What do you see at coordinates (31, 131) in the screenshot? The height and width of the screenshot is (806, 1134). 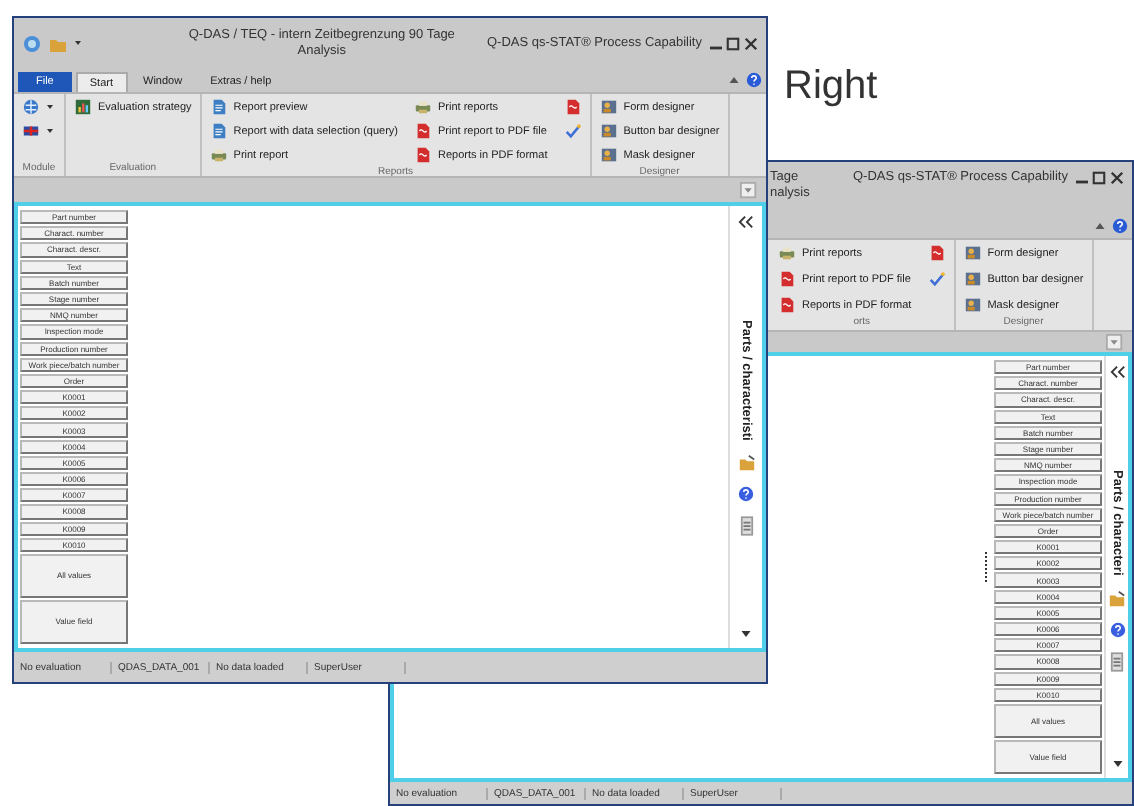 I see `flag-icon` at bounding box center [31, 131].